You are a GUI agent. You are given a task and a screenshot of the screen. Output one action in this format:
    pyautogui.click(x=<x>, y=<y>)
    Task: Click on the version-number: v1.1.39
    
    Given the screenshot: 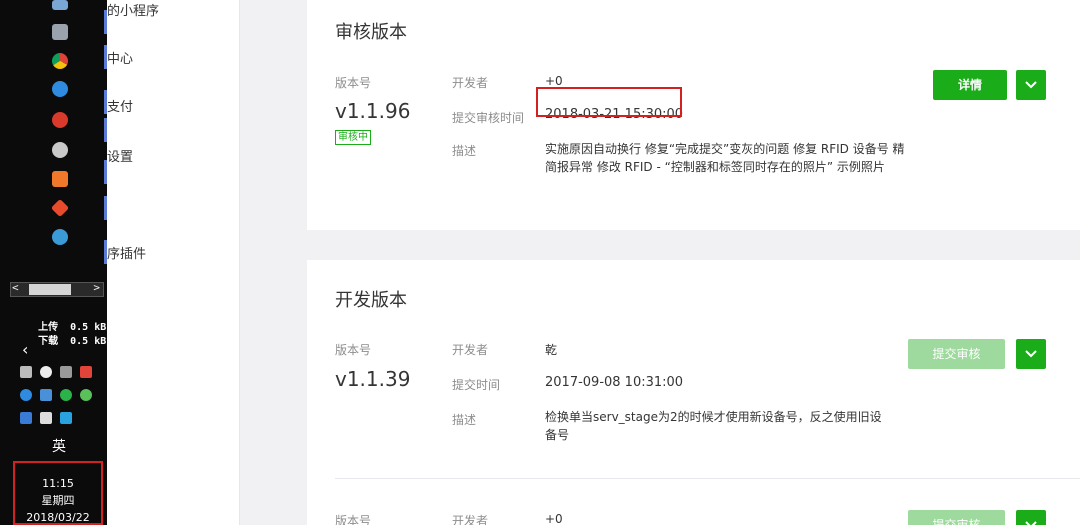 What is the action you would take?
    pyautogui.click(x=373, y=379)
    